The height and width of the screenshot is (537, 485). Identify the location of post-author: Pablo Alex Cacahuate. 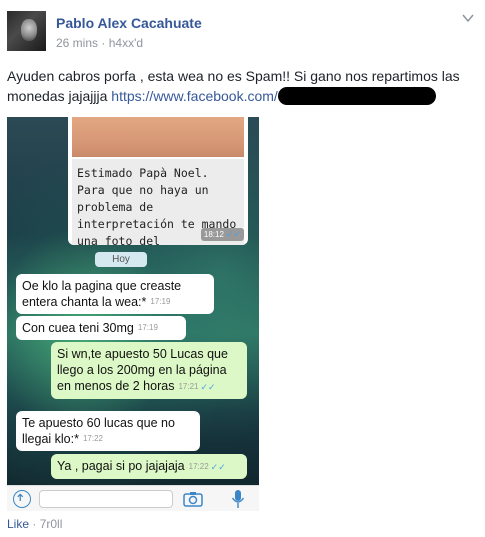
(129, 23).